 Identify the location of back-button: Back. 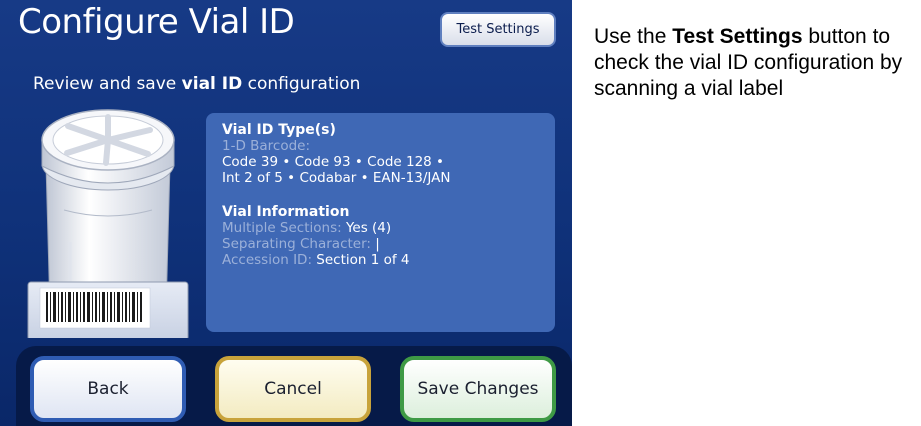
(108, 389).